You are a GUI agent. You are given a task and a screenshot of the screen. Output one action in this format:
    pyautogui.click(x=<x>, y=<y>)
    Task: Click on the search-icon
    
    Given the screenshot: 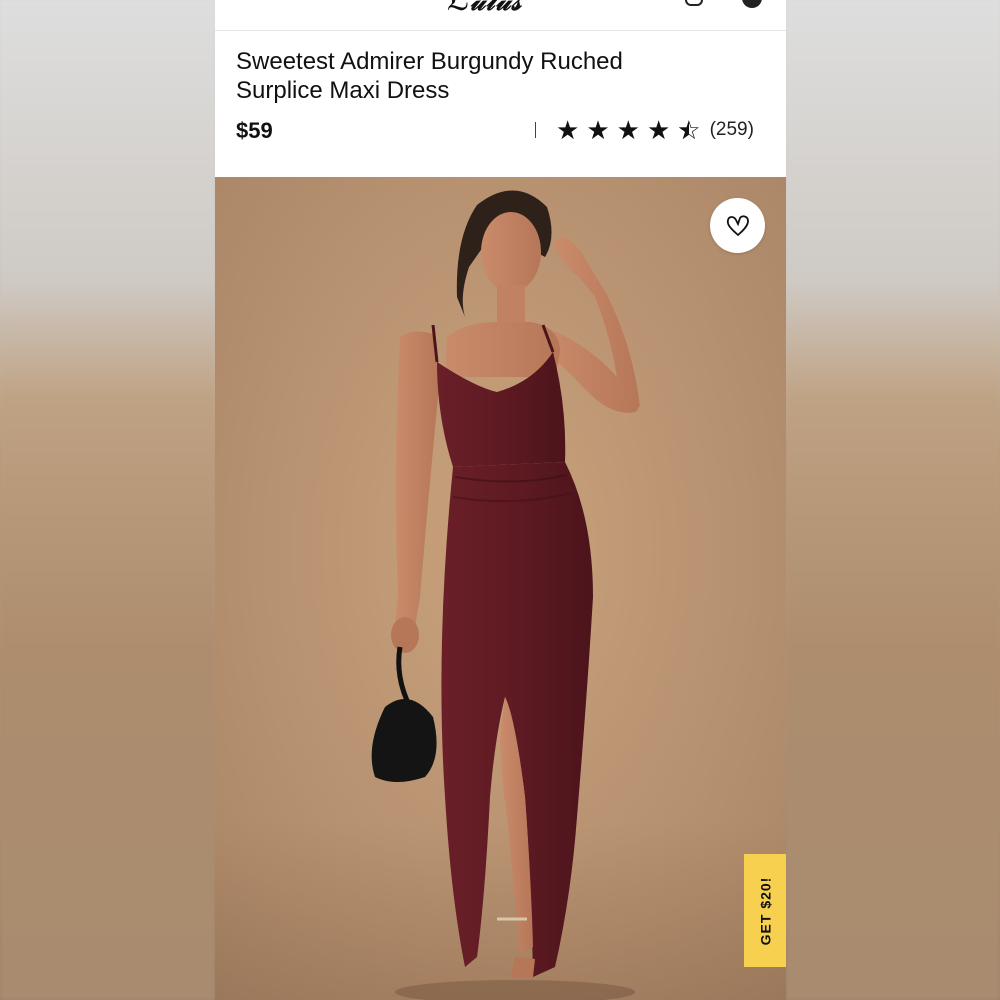 What is the action you would take?
    pyautogui.click(x=694, y=3)
    